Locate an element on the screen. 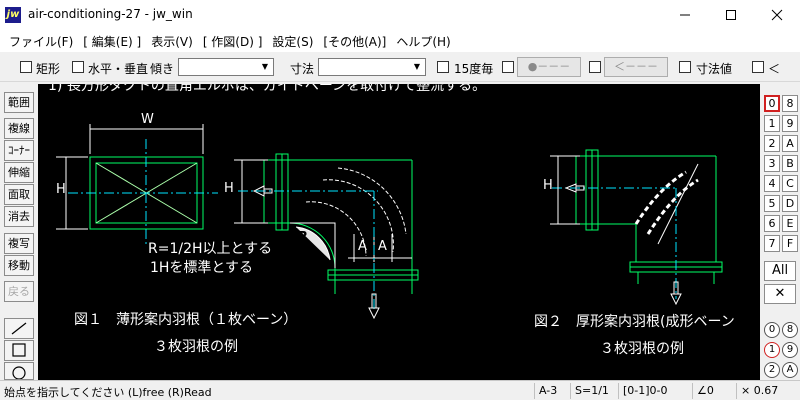 The height and width of the screenshot is (400, 800). tool-corner-button: ｺｰﾅｰ is located at coordinates (19, 150).